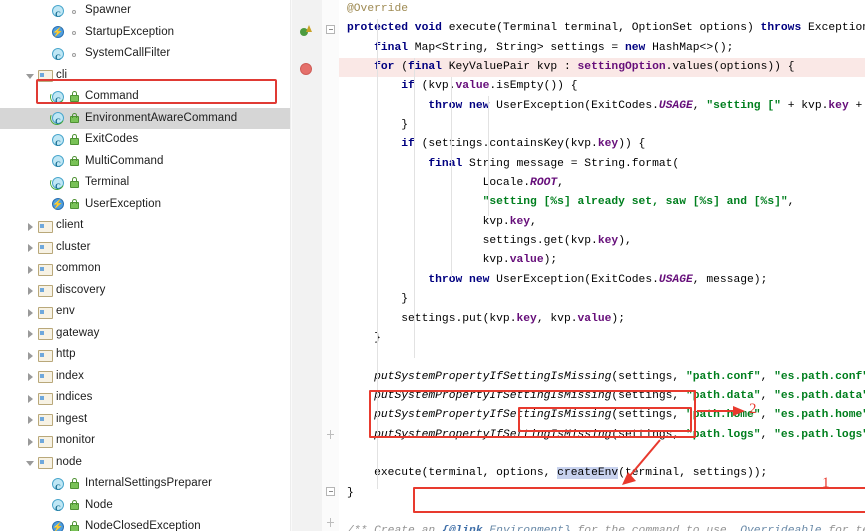 The image size is (865, 531). I want to click on code-line: if (kvp.value.isEmpty()) {, so click(602, 86).